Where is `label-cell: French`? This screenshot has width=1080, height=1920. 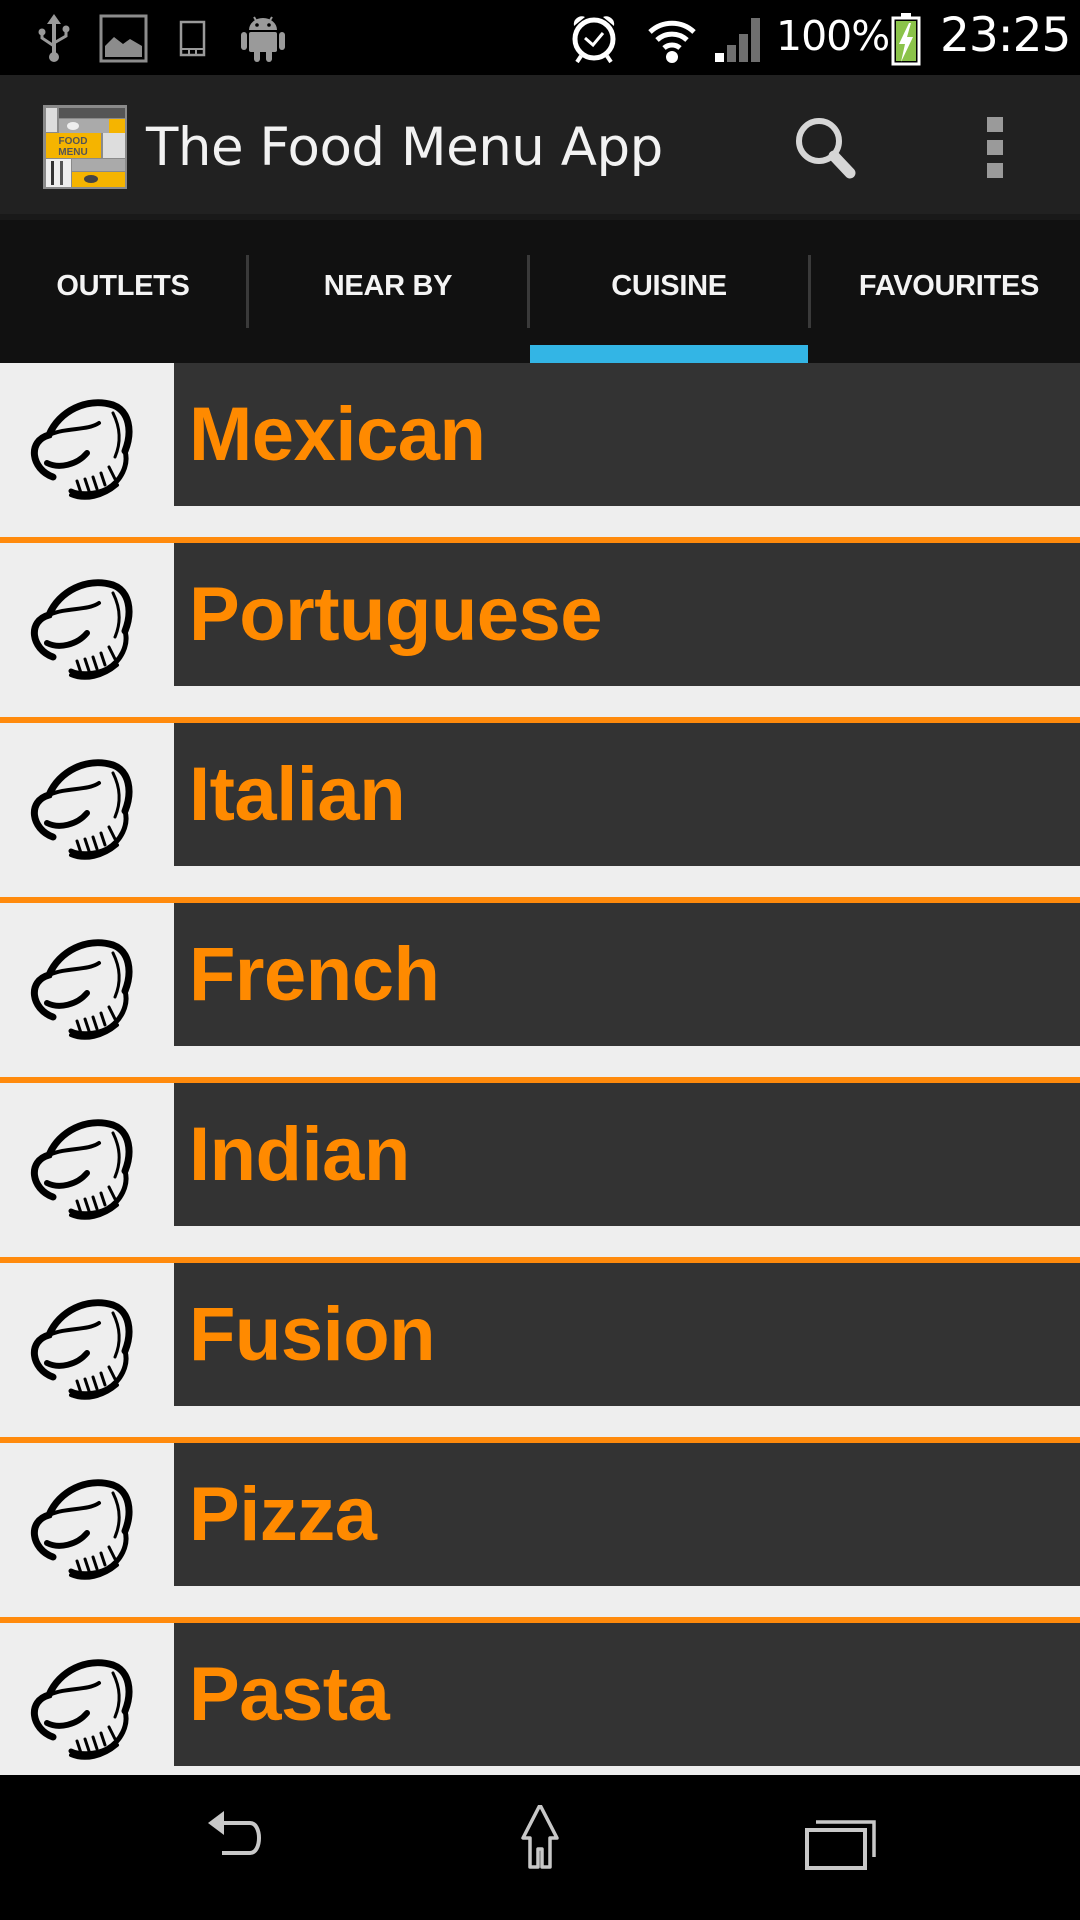
label-cell: French is located at coordinates (627, 974).